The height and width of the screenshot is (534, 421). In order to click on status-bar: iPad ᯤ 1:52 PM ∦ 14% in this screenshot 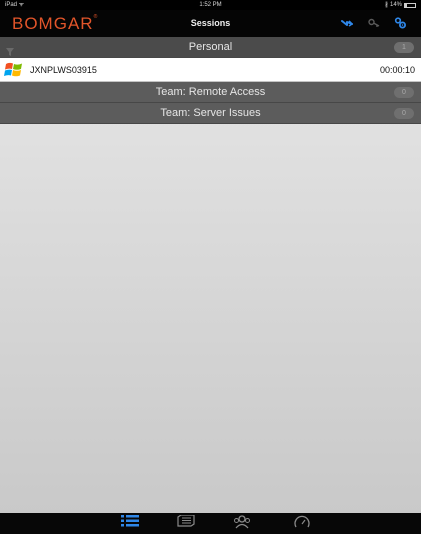, I will do `click(210, 5)`.